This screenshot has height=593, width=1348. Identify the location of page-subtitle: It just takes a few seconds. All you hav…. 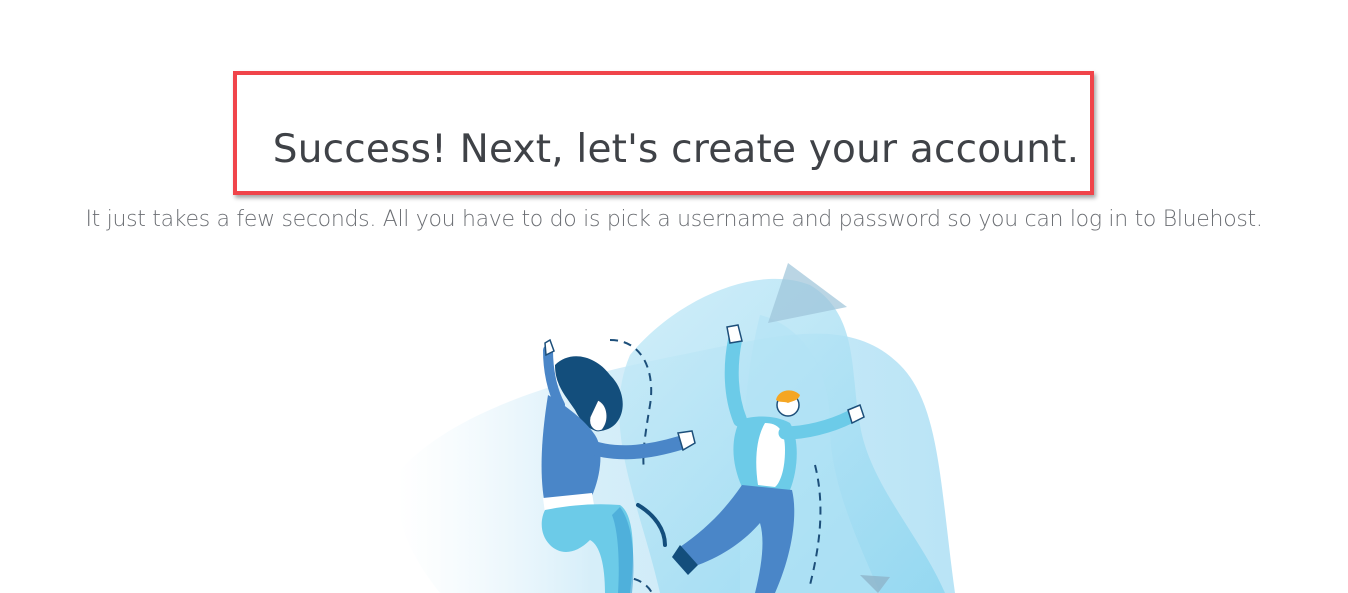
(674, 219).